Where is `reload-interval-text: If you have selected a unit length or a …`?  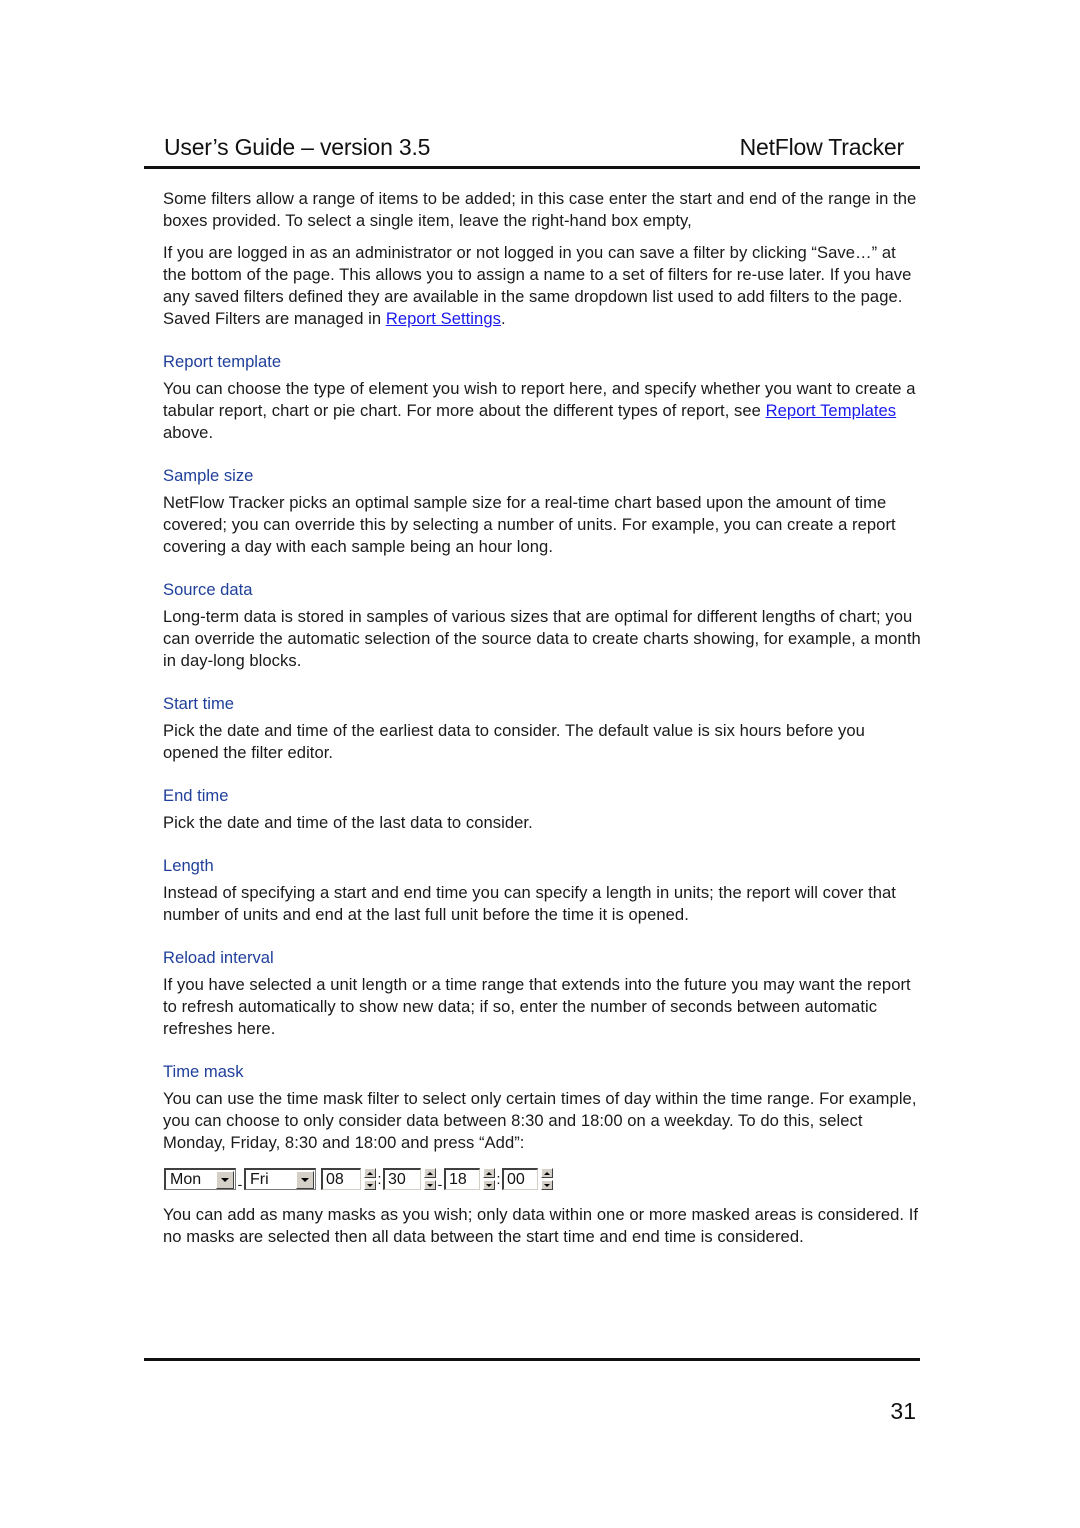
reload-interval-text: If you have selected a unit length or a … is located at coordinates (537, 1006).